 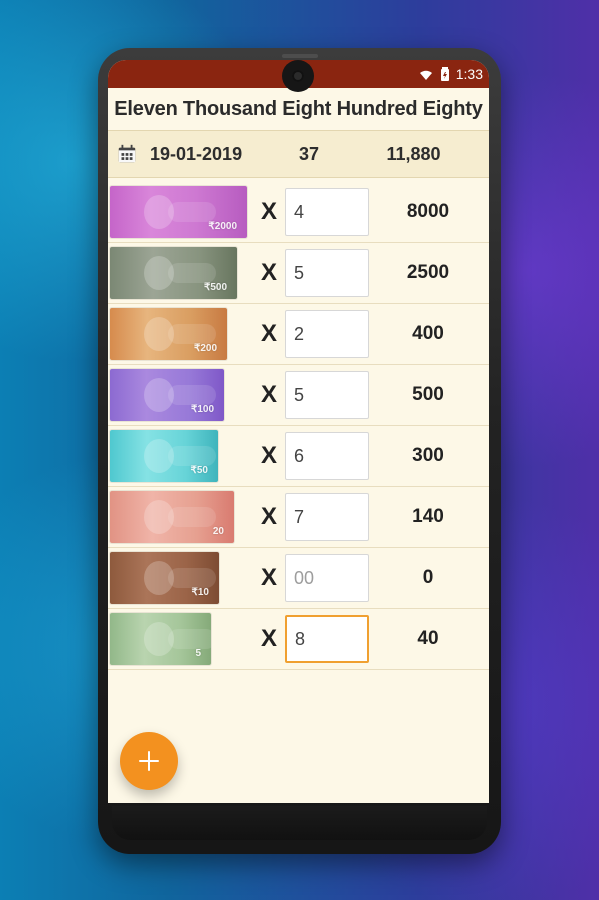 I want to click on note-label-2000: ₹2000, so click(x=222, y=226).